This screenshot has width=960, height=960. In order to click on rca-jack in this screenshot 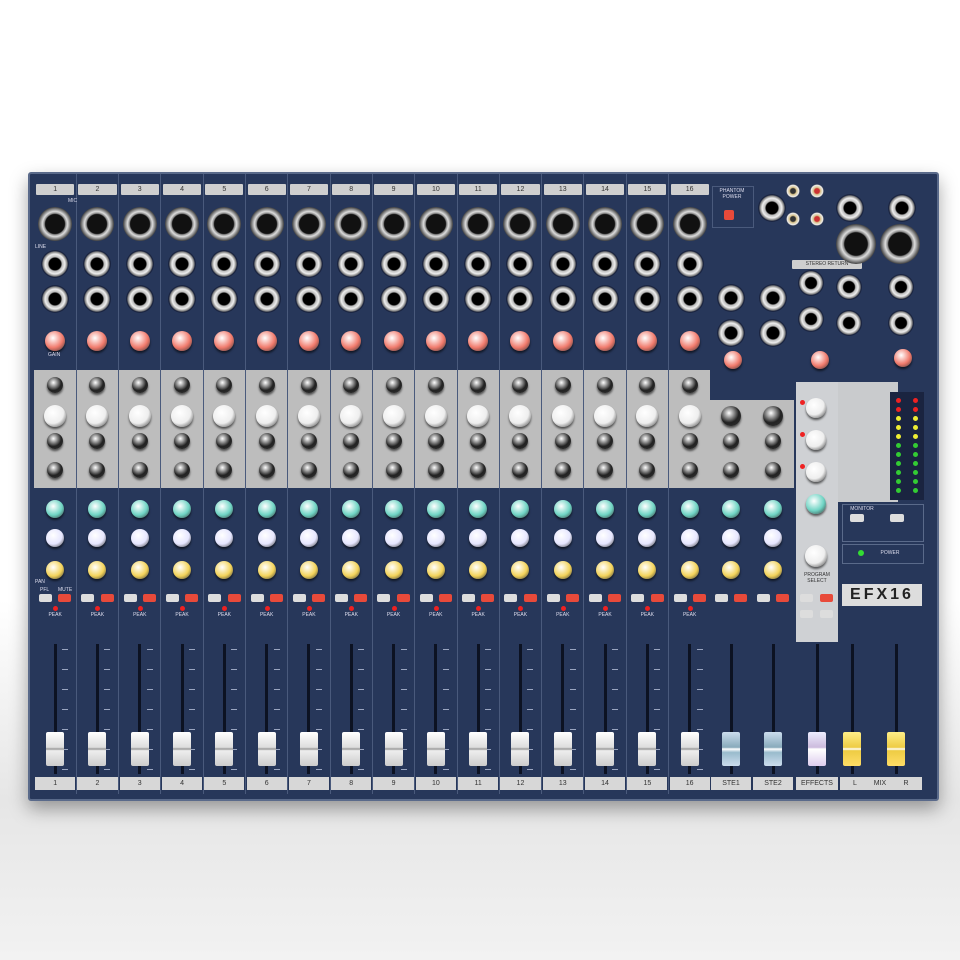, I will do `click(817, 191)`.